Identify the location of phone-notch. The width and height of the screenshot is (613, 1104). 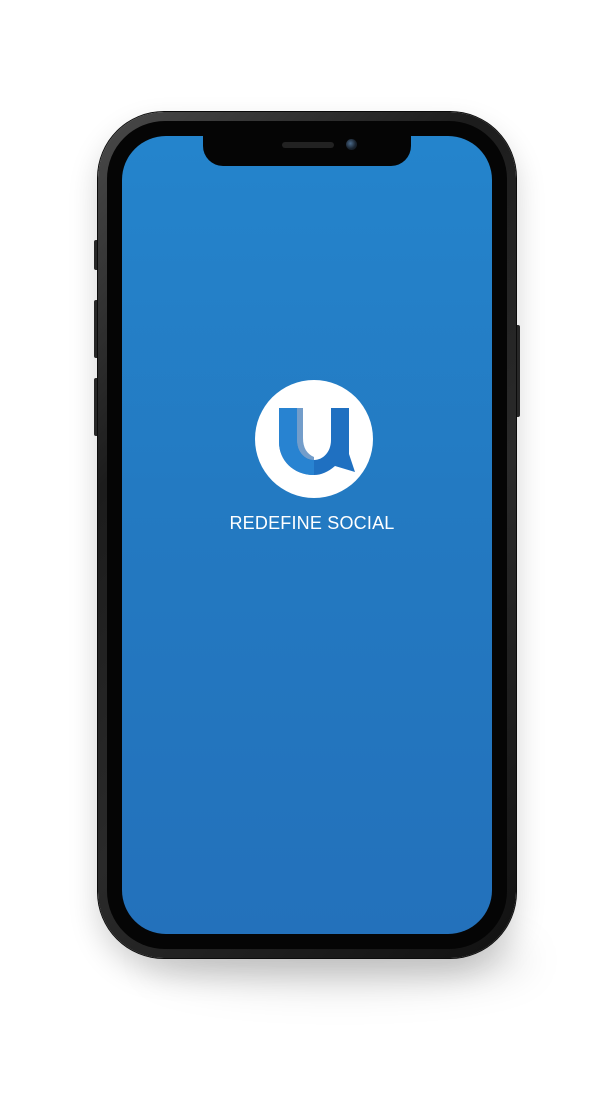
(307, 150).